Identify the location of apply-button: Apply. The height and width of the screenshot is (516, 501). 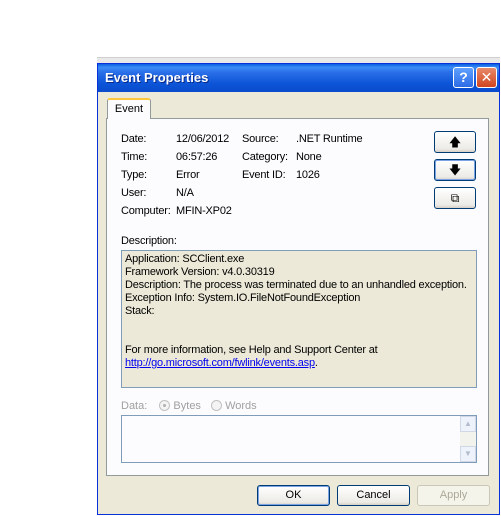
(453, 495).